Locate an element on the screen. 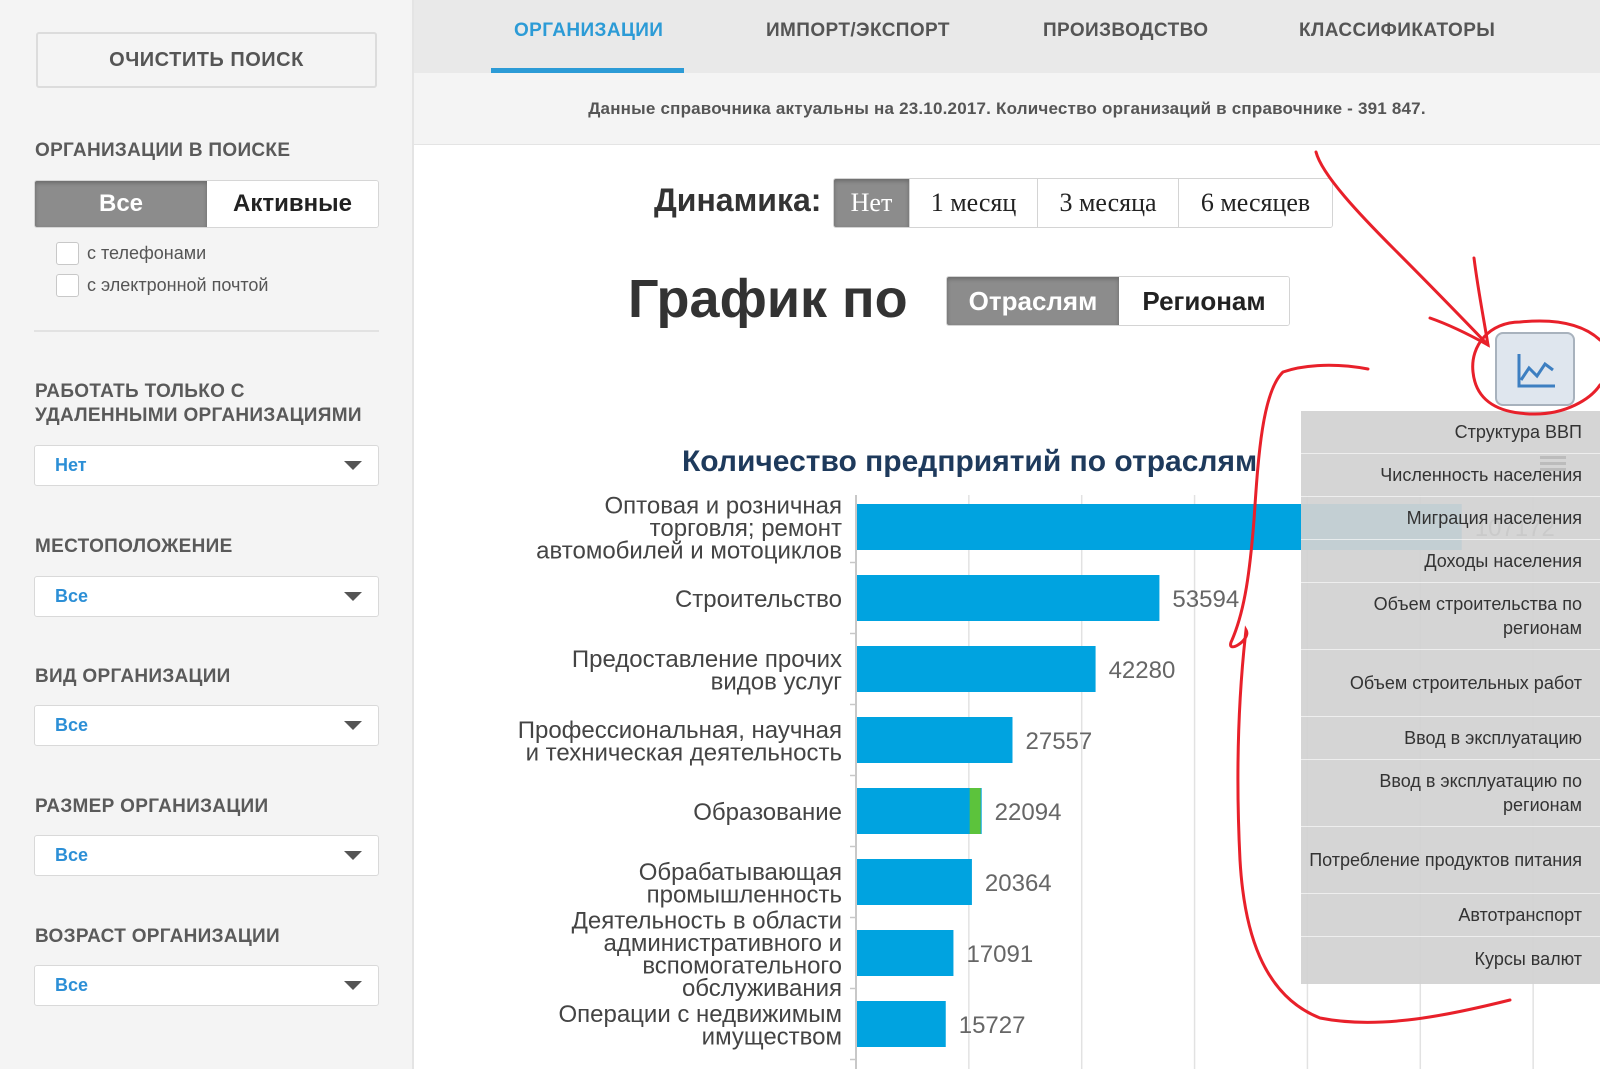 This screenshot has width=1600, height=1069. tab-production: ПРОИЗВОДСТВО is located at coordinates (1125, 31).